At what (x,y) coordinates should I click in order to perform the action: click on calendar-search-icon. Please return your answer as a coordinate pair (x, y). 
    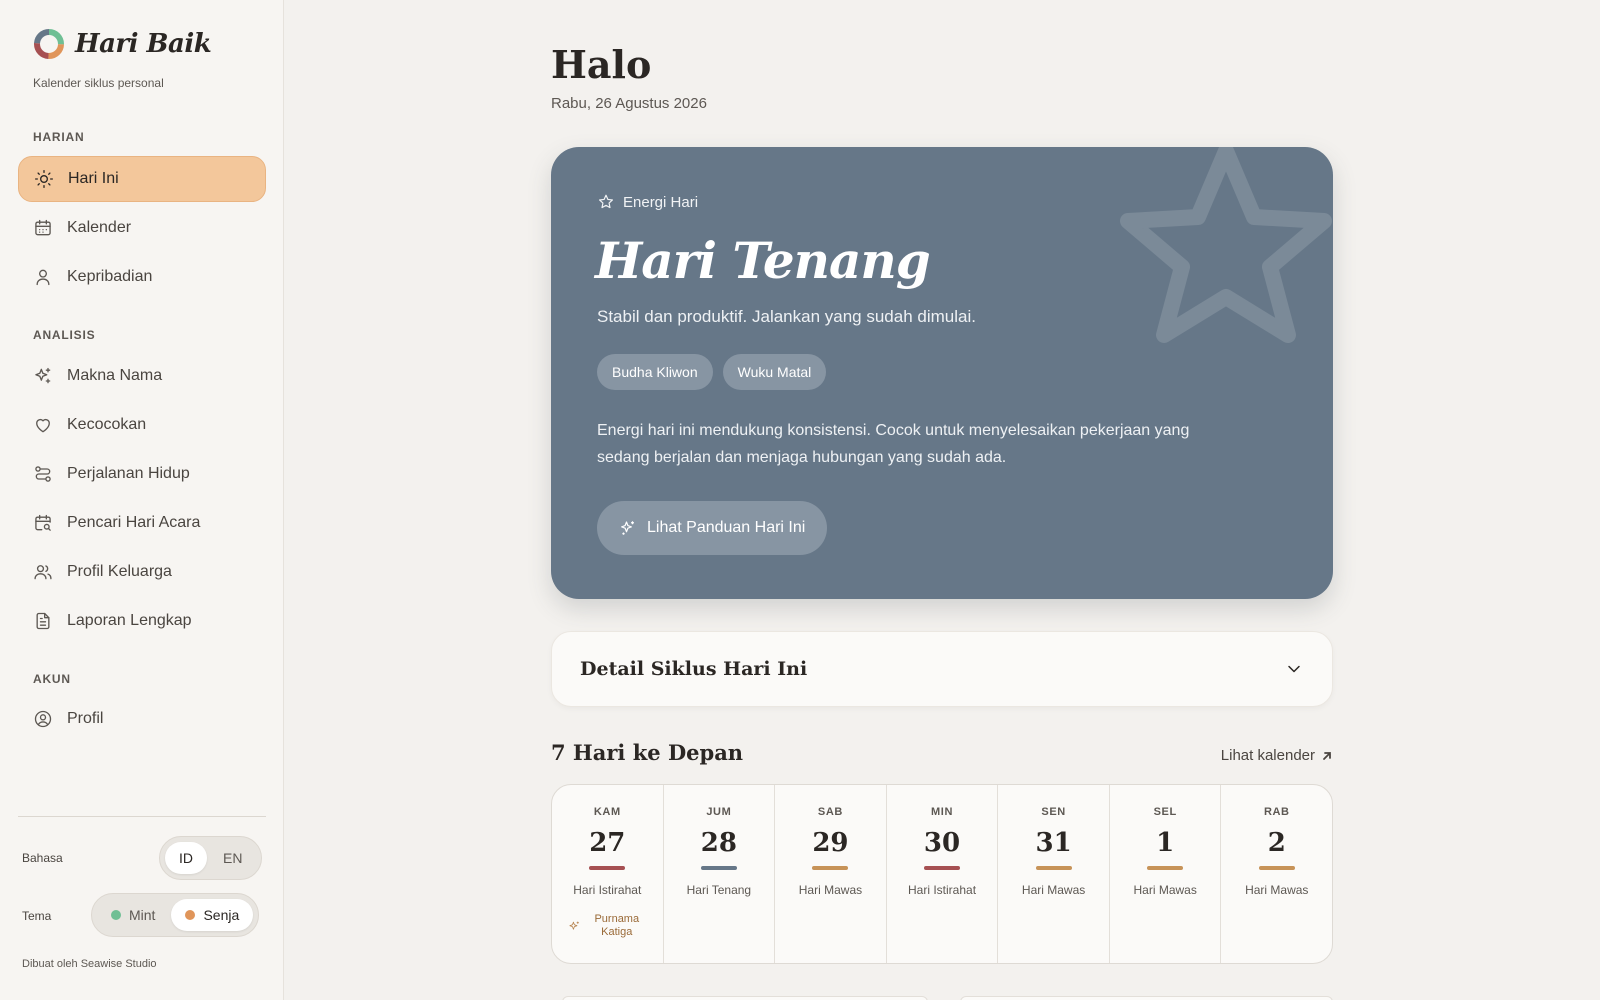
    Looking at the image, I should click on (43, 522).